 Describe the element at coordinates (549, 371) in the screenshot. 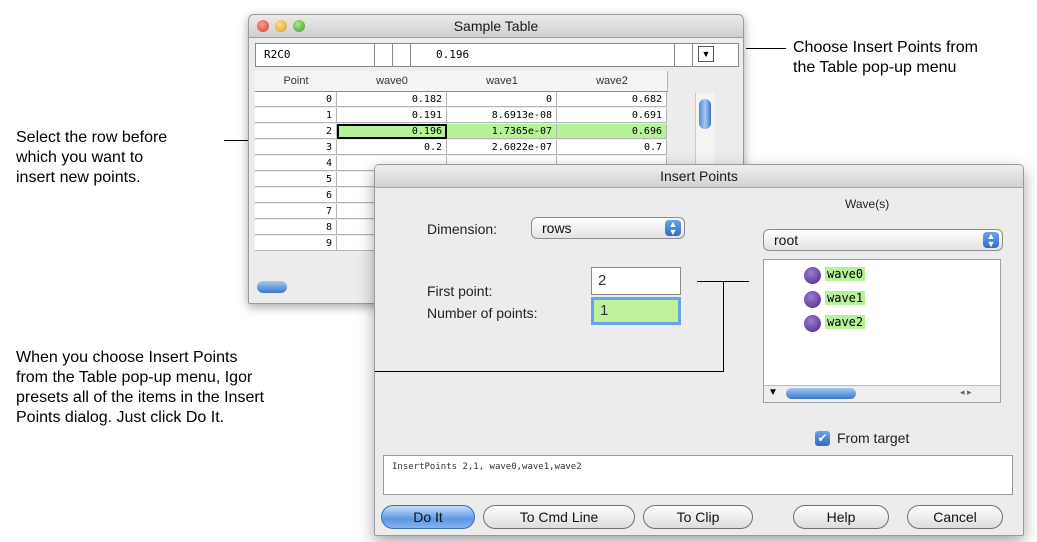

I see `callout-line-preset` at that location.